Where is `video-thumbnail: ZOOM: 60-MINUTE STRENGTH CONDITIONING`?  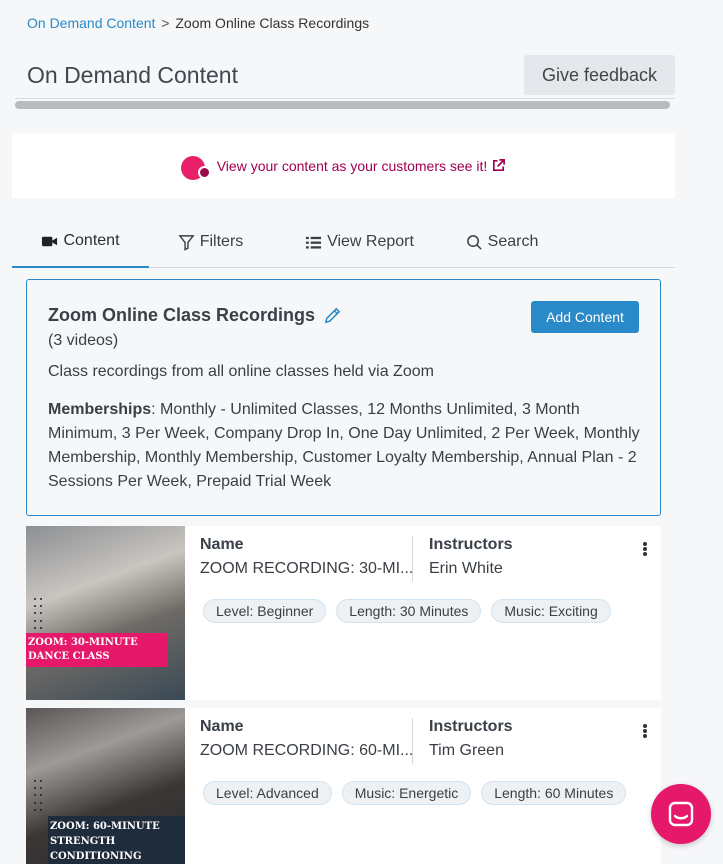 video-thumbnail: ZOOM: 60-MINUTE STRENGTH CONDITIONING is located at coordinates (105, 786).